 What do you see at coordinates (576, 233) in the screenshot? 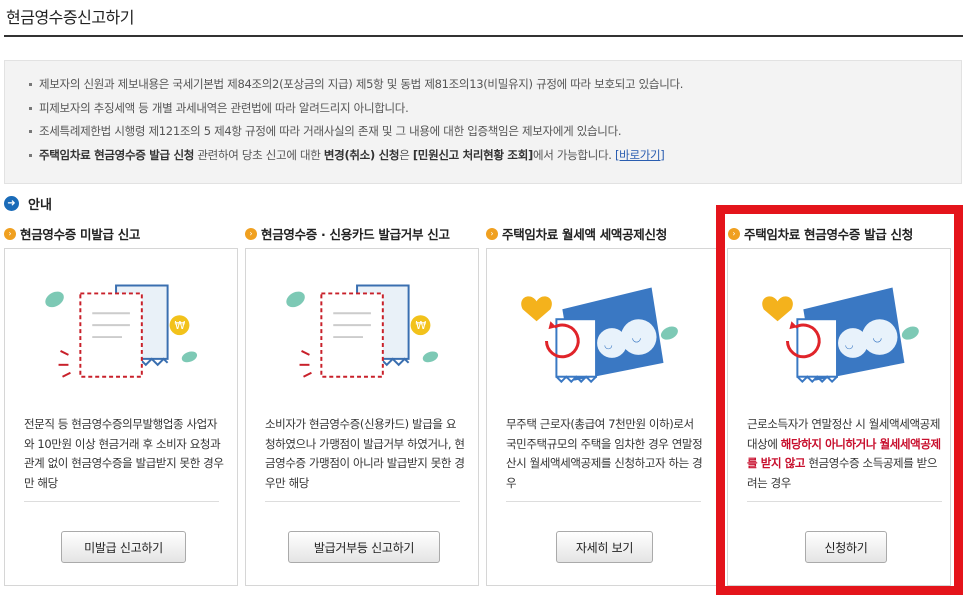
I see `card-title-rent-credit: › 주택임차료 월세액 세액공제신청` at bounding box center [576, 233].